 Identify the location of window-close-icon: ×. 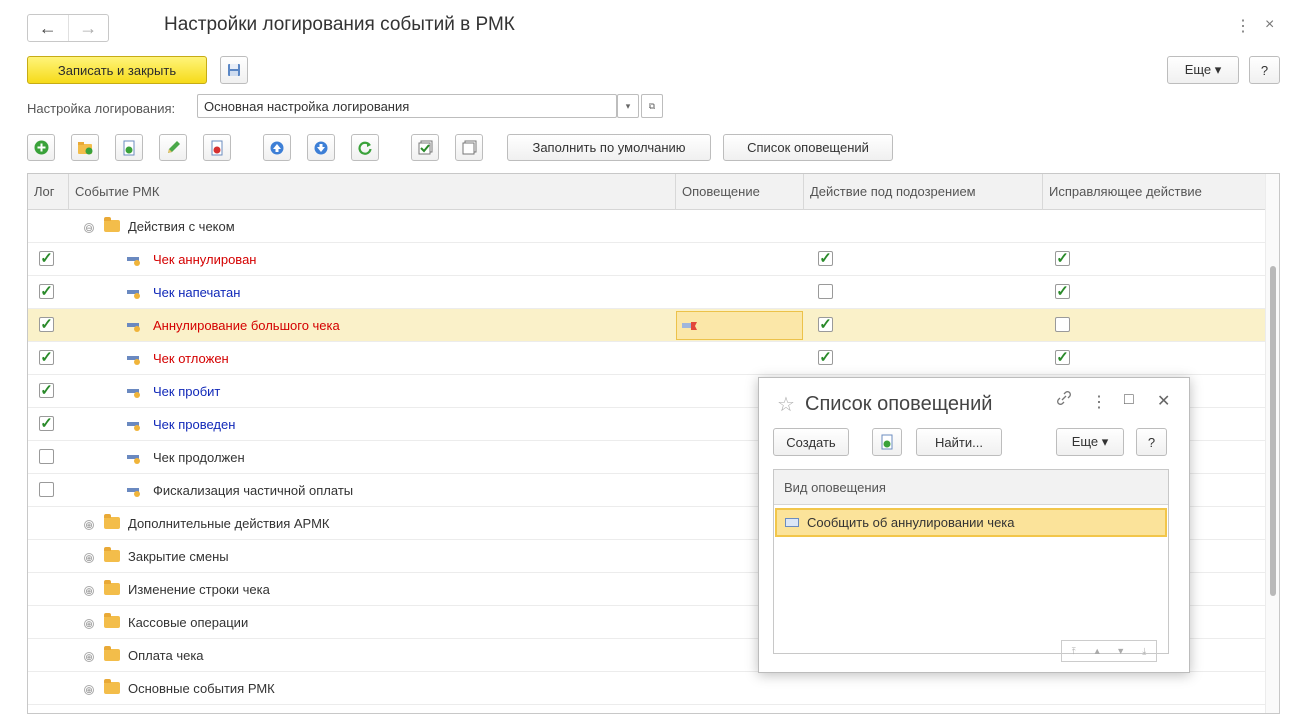
(1269, 25).